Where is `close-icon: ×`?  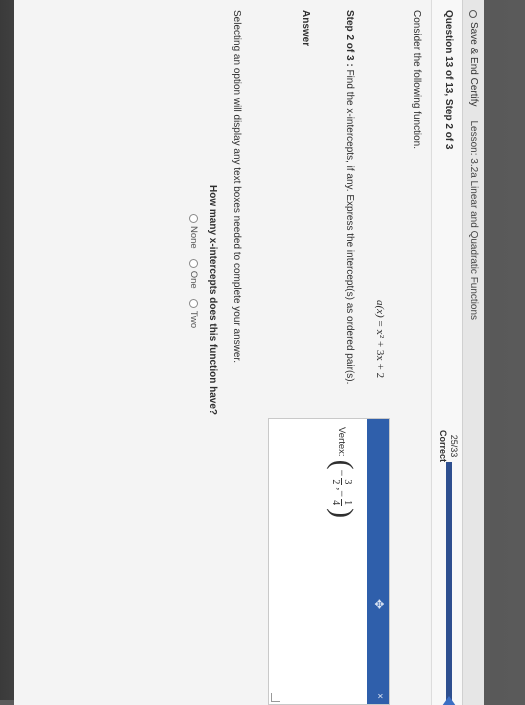 close-icon: × is located at coordinates (379, 696).